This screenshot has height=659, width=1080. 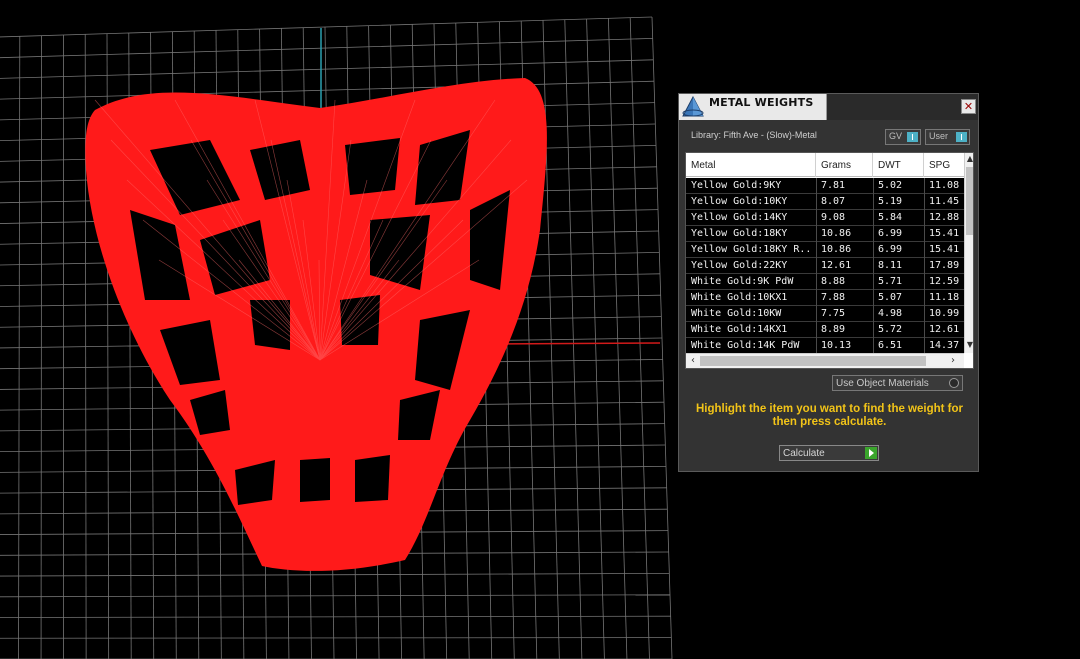 What do you see at coordinates (890, 265) in the screenshot?
I see `cell-dwt: 8.11` at bounding box center [890, 265].